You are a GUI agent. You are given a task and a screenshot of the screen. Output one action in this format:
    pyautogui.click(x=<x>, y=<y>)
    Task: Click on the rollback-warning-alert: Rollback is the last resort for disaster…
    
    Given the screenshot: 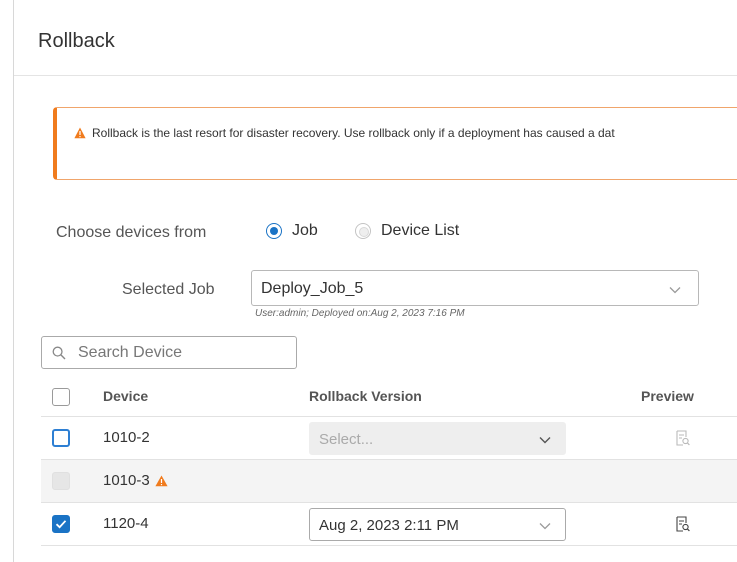 What is the action you would take?
    pyautogui.click(x=395, y=143)
    